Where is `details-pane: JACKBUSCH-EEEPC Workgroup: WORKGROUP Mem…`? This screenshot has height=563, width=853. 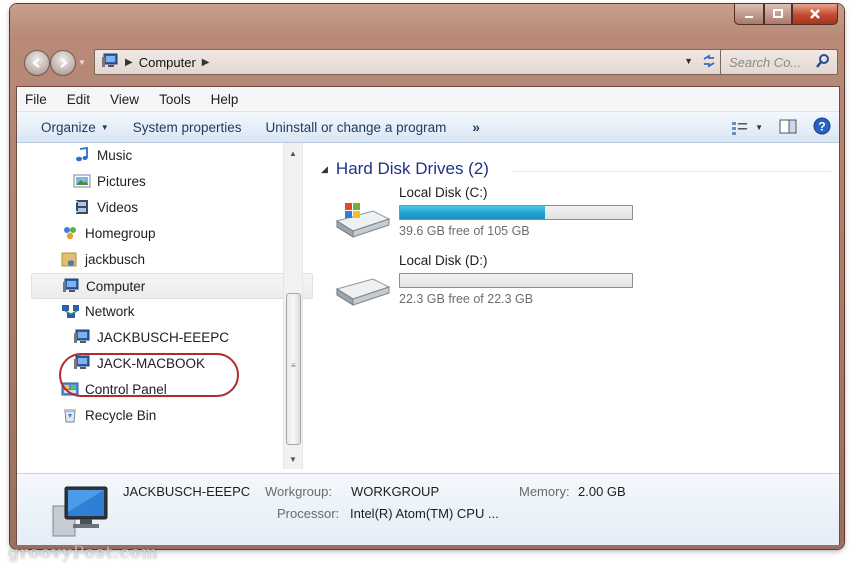 details-pane: JACKBUSCH-EEEPC Workgroup: WORKGROUP Mem… is located at coordinates (428, 509).